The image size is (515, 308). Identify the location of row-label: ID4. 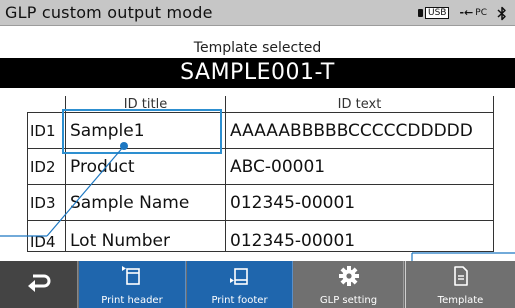
(46, 236).